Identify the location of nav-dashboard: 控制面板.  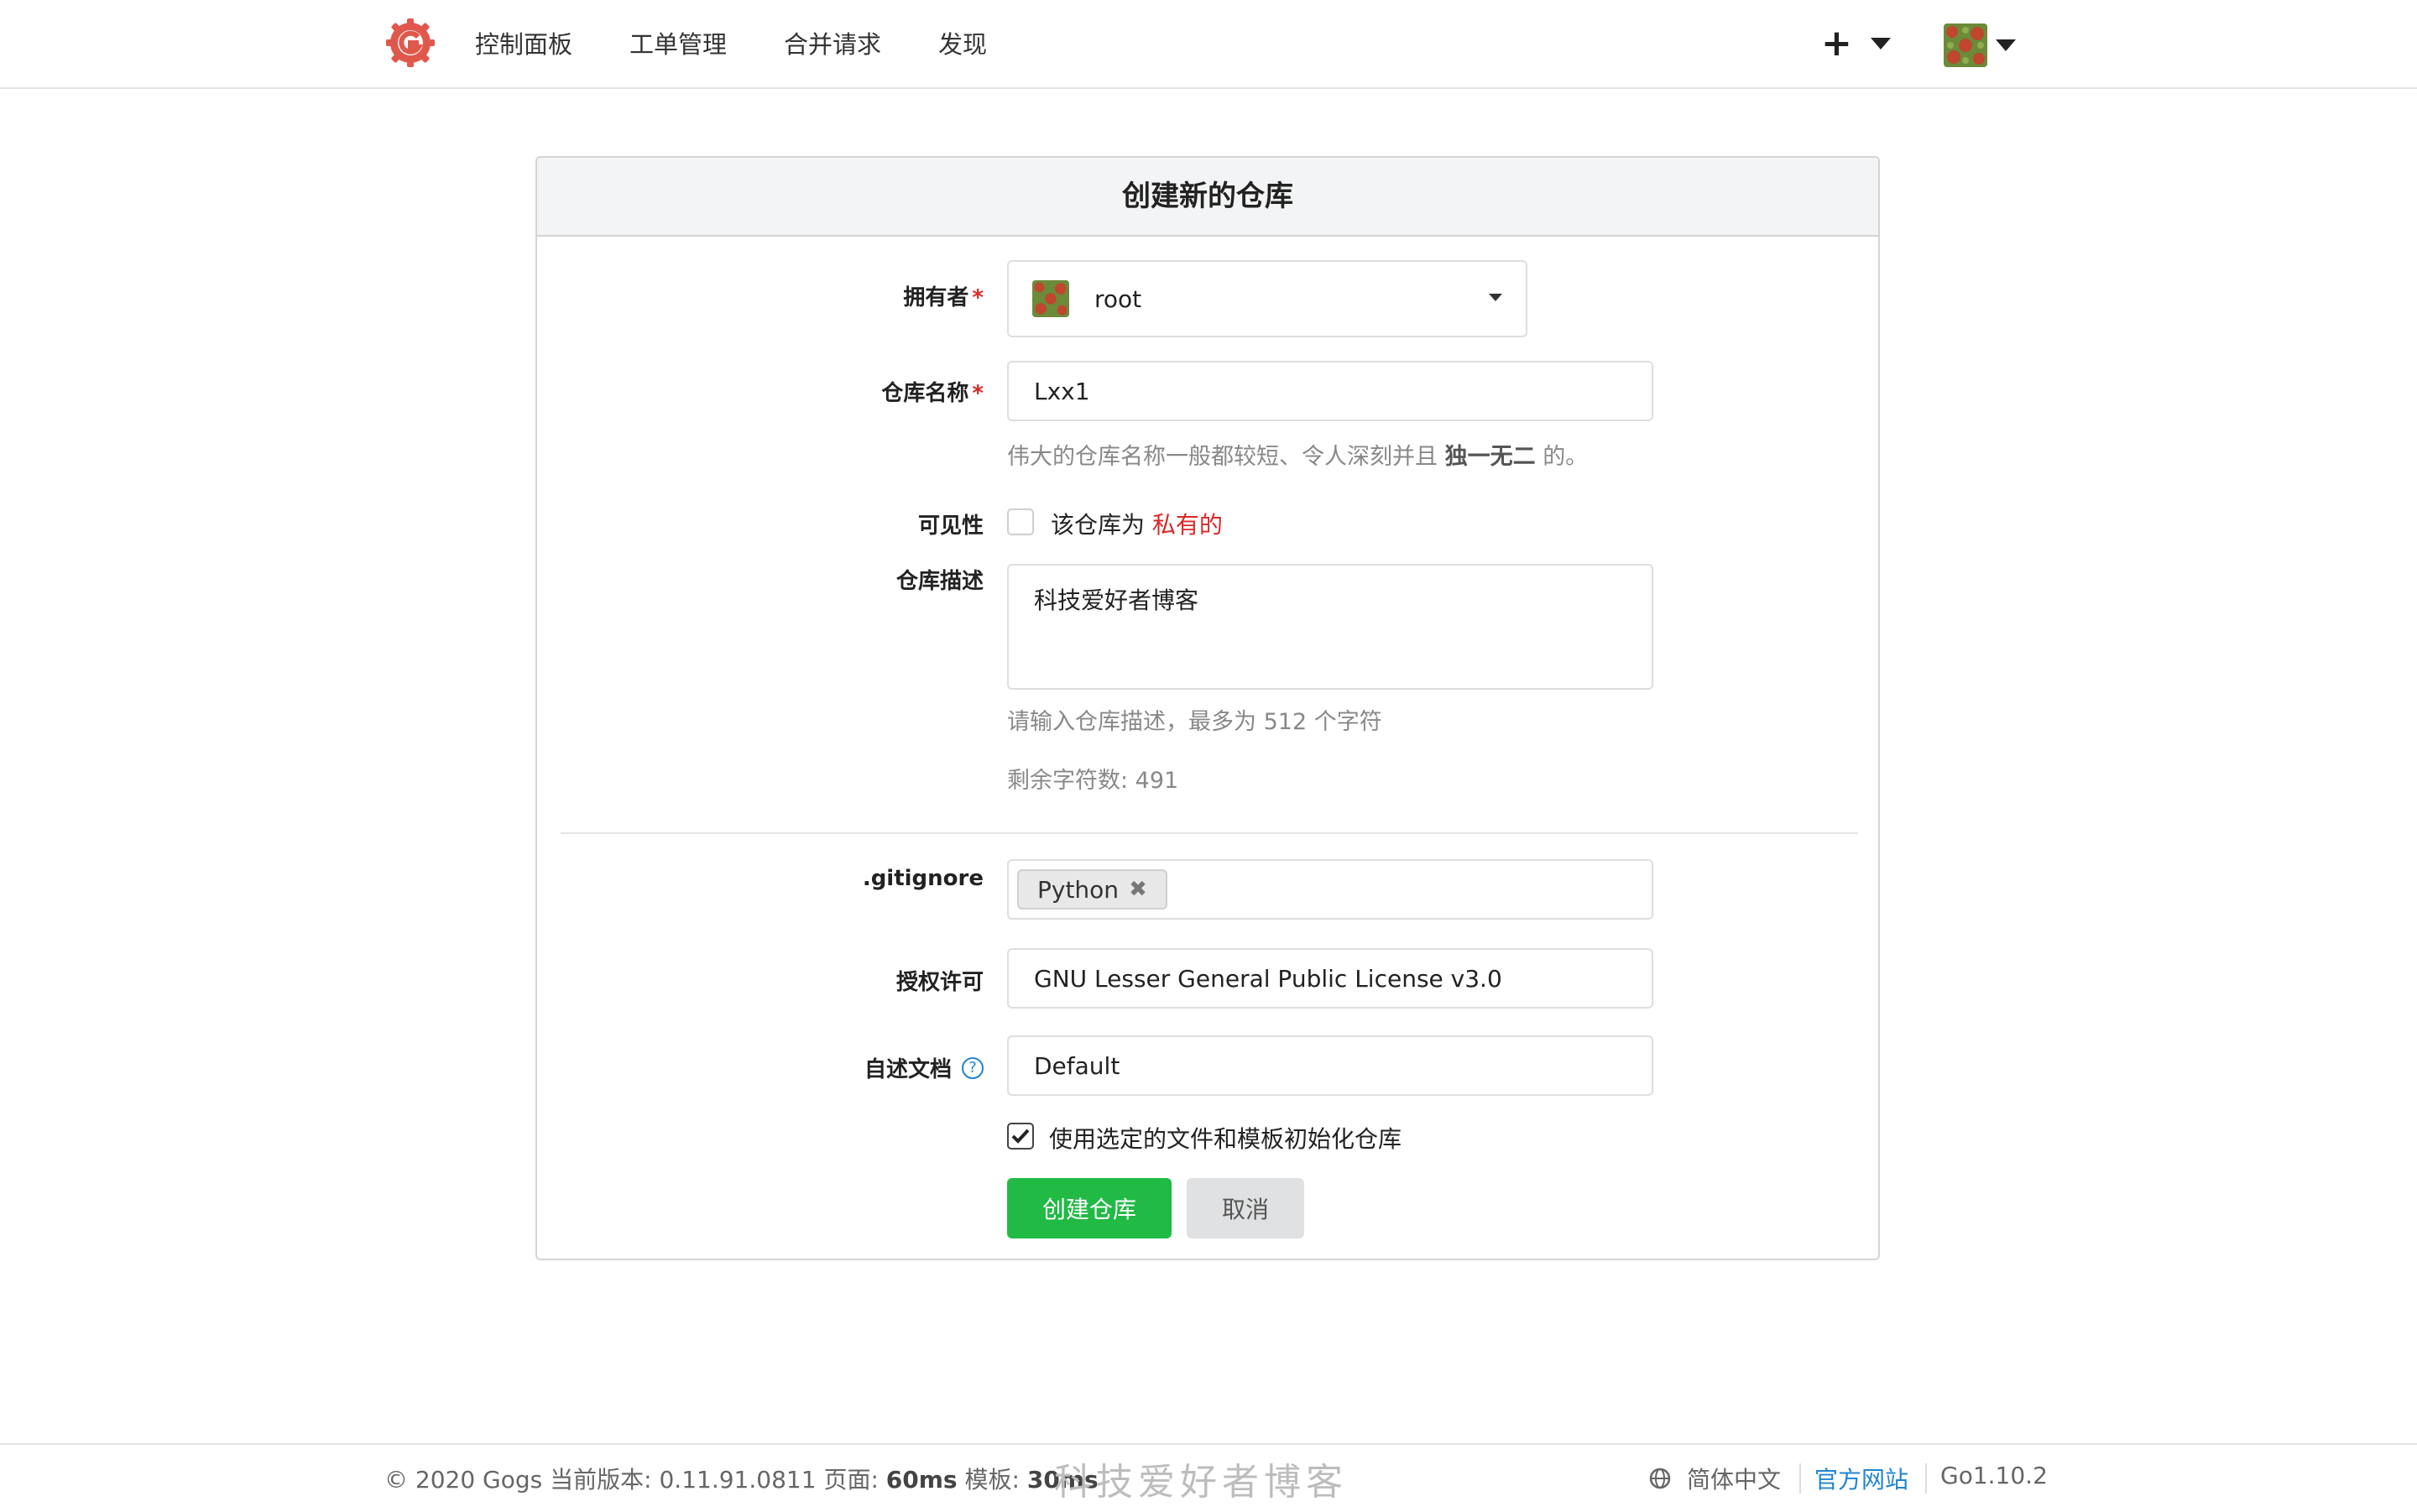
(523, 43).